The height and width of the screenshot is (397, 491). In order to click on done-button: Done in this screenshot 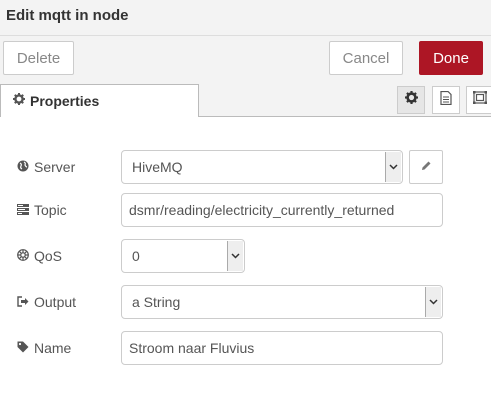, I will do `click(451, 58)`.